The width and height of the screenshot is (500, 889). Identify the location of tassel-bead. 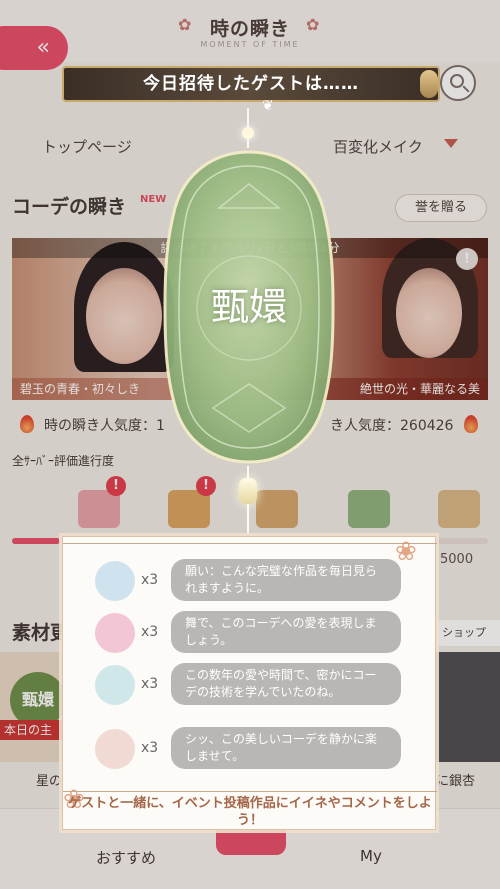
(248, 491).